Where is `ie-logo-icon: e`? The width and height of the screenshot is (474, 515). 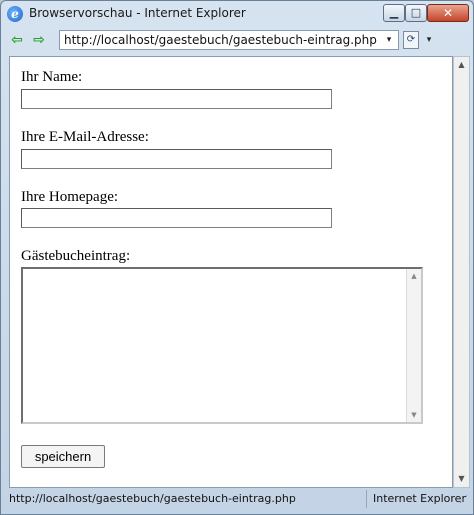
ie-logo-icon: e is located at coordinates (15, 14).